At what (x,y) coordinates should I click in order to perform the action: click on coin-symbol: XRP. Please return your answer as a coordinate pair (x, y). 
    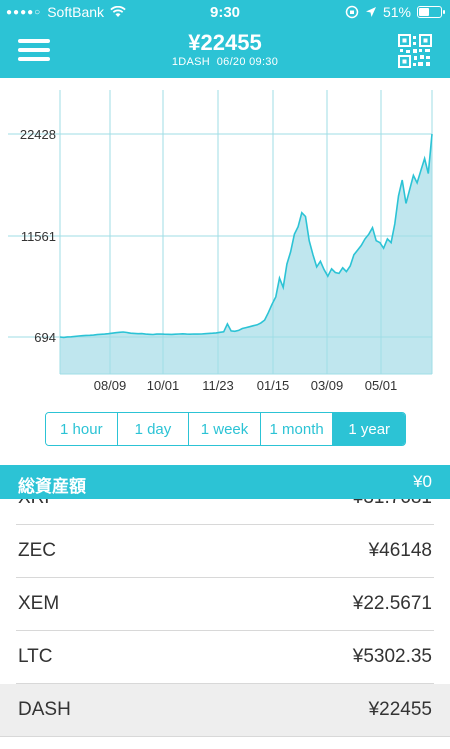
    Looking at the image, I should click on (37, 504).